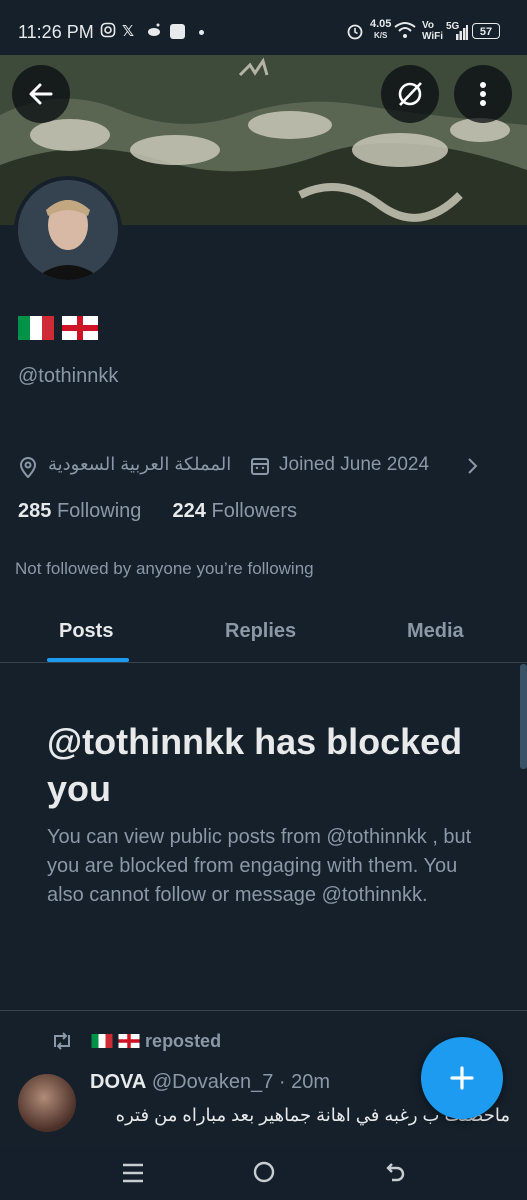  I want to click on more-options-button, so click(483, 94).